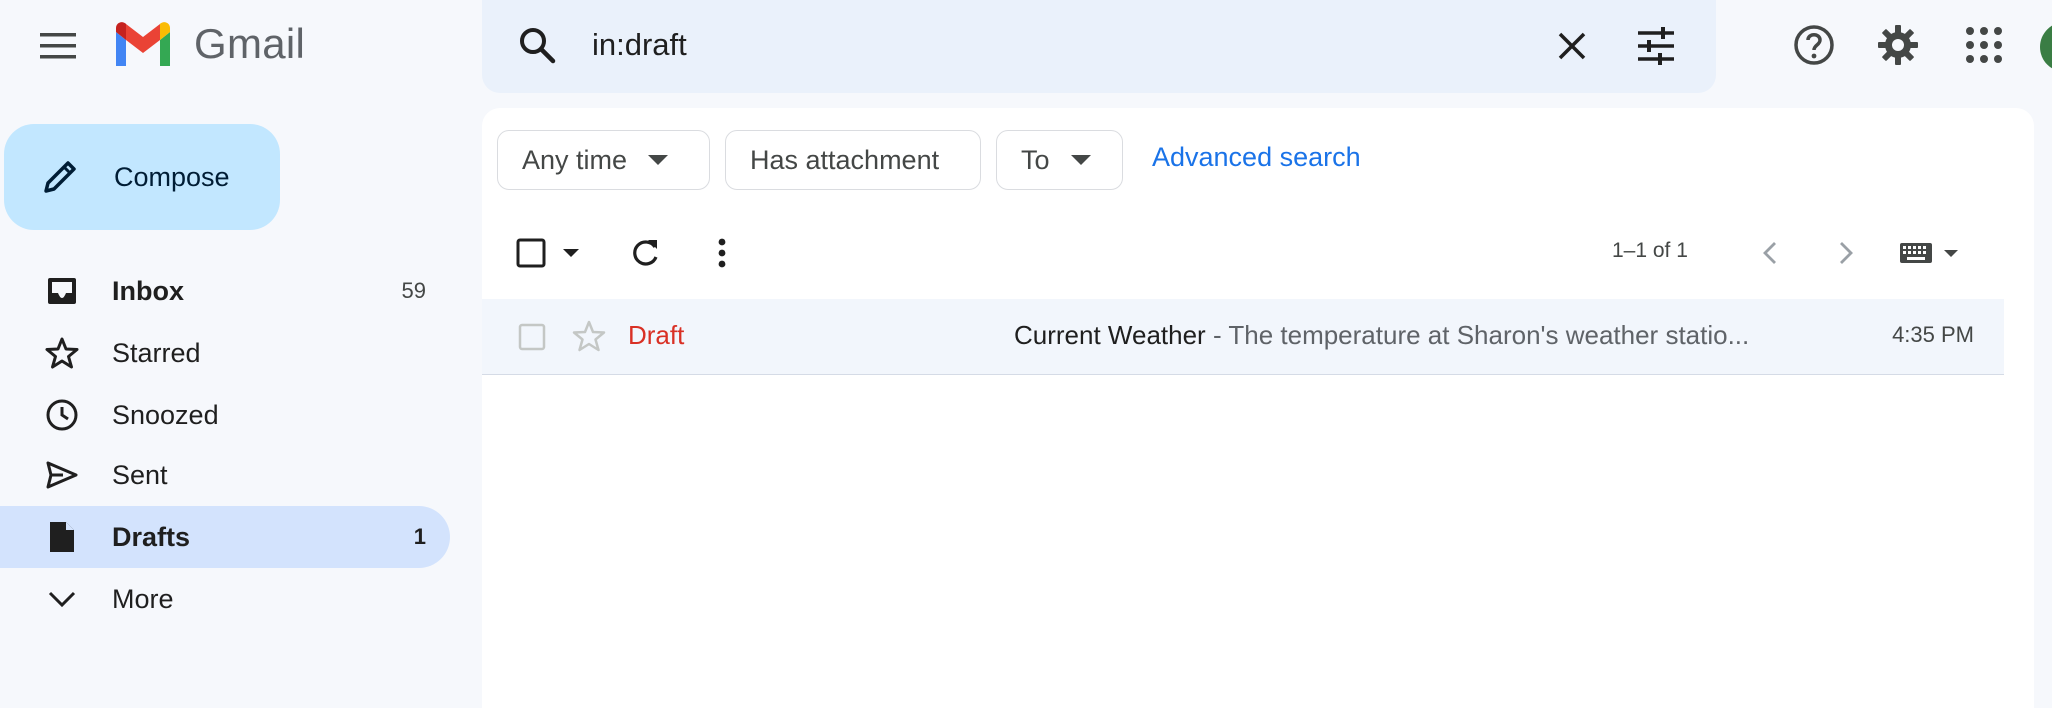 This screenshot has width=2052, height=708. What do you see at coordinates (413, 290) in the screenshot?
I see `unread-count: 59` at bounding box center [413, 290].